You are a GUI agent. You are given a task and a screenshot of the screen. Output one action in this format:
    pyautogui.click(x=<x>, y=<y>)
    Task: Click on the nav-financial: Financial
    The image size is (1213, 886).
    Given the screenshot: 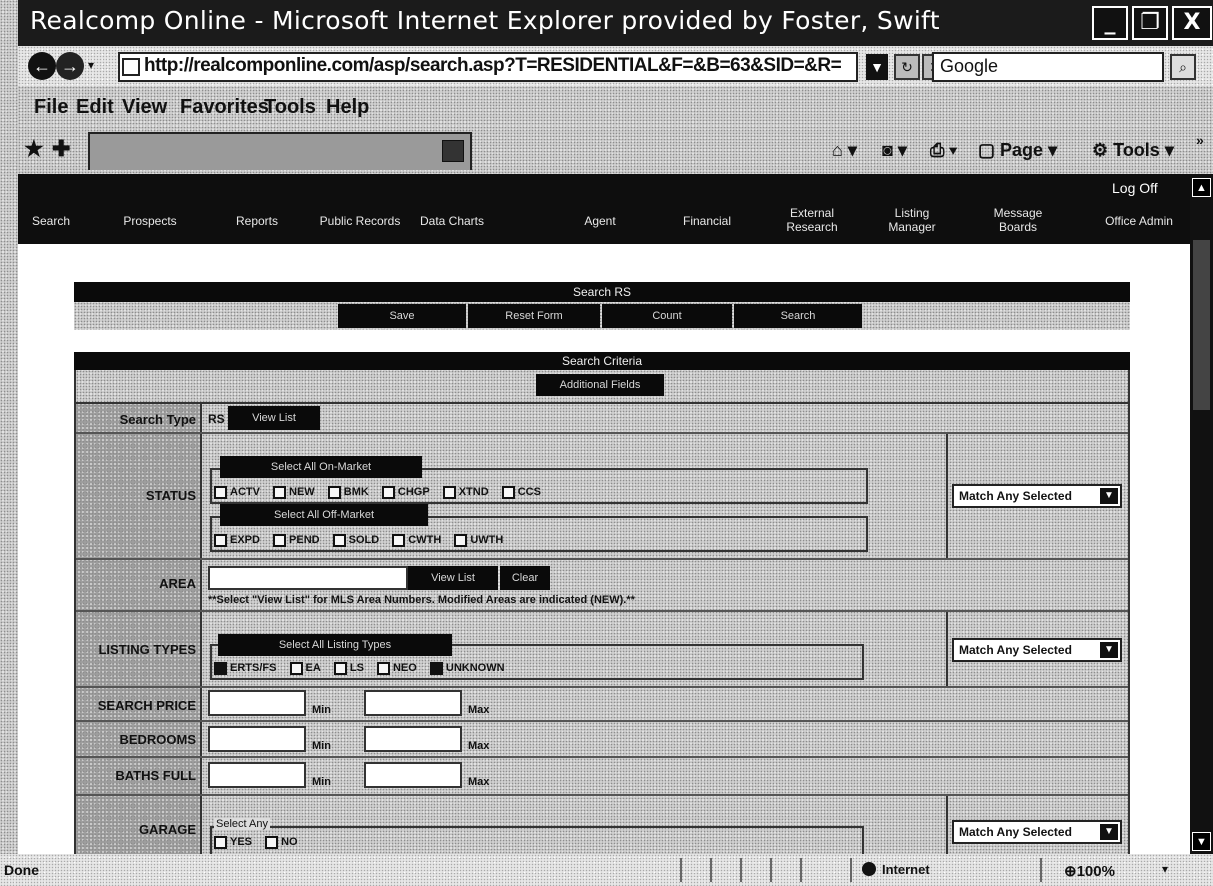 What is the action you would take?
    pyautogui.click(x=707, y=221)
    